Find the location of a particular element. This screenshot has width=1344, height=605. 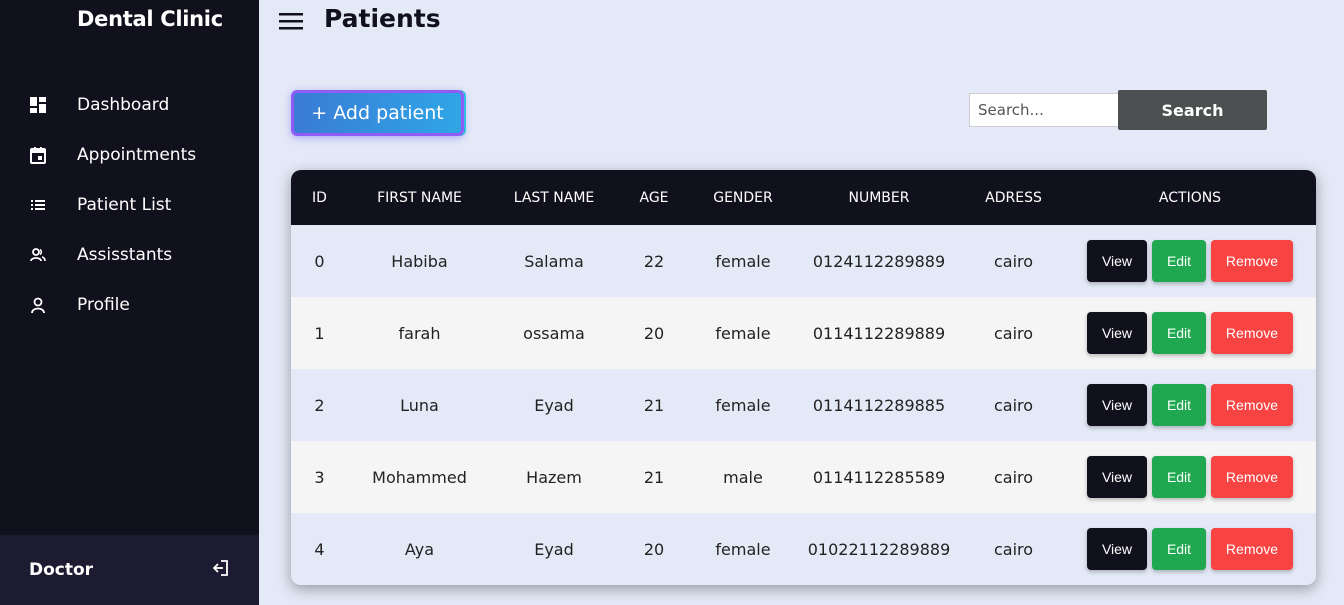

cell-number: 01022112289889 is located at coordinates (879, 549).